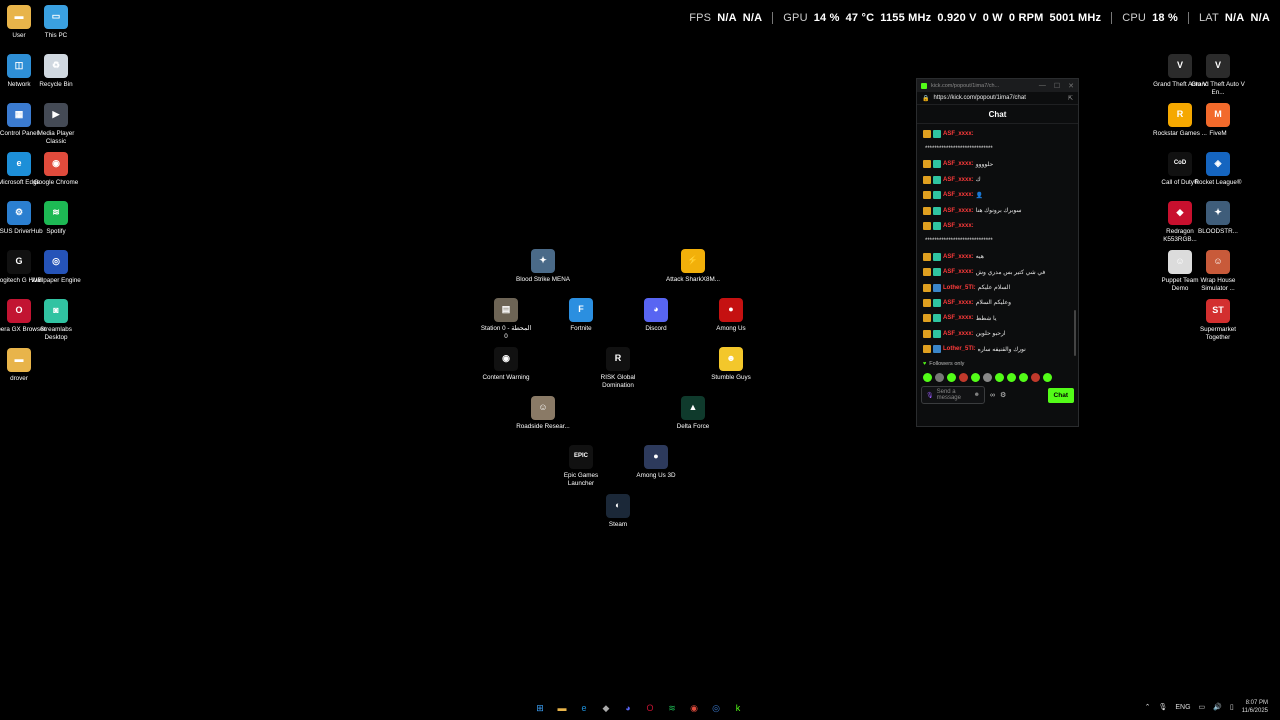 The width and height of the screenshot is (1280, 720). What do you see at coordinates (997, 287) in the screenshot?
I see `chat-message: Lother_5TI: السلام عليكم` at bounding box center [997, 287].